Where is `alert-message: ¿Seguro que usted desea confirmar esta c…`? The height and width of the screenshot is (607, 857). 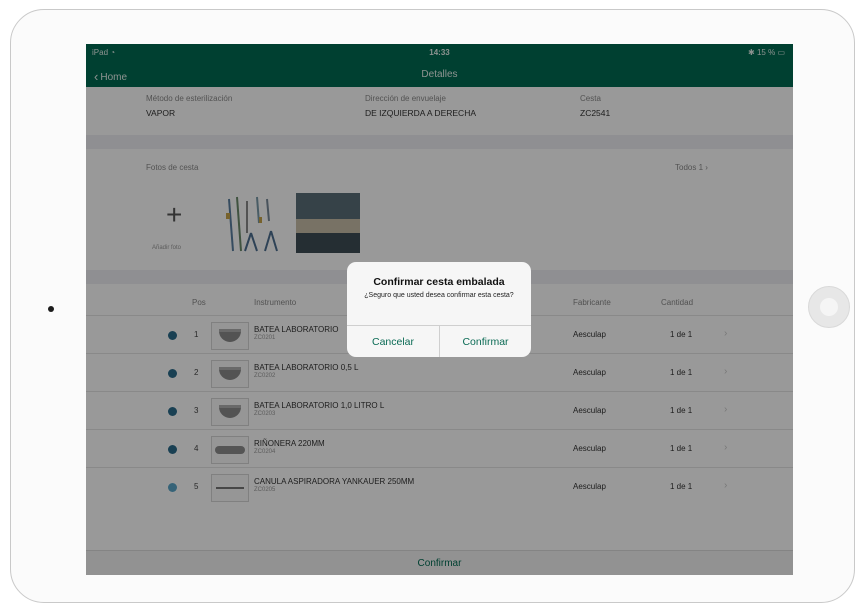
alert-message: ¿Seguro que usted desea confirmar esta c… is located at coordinates (439, 295).